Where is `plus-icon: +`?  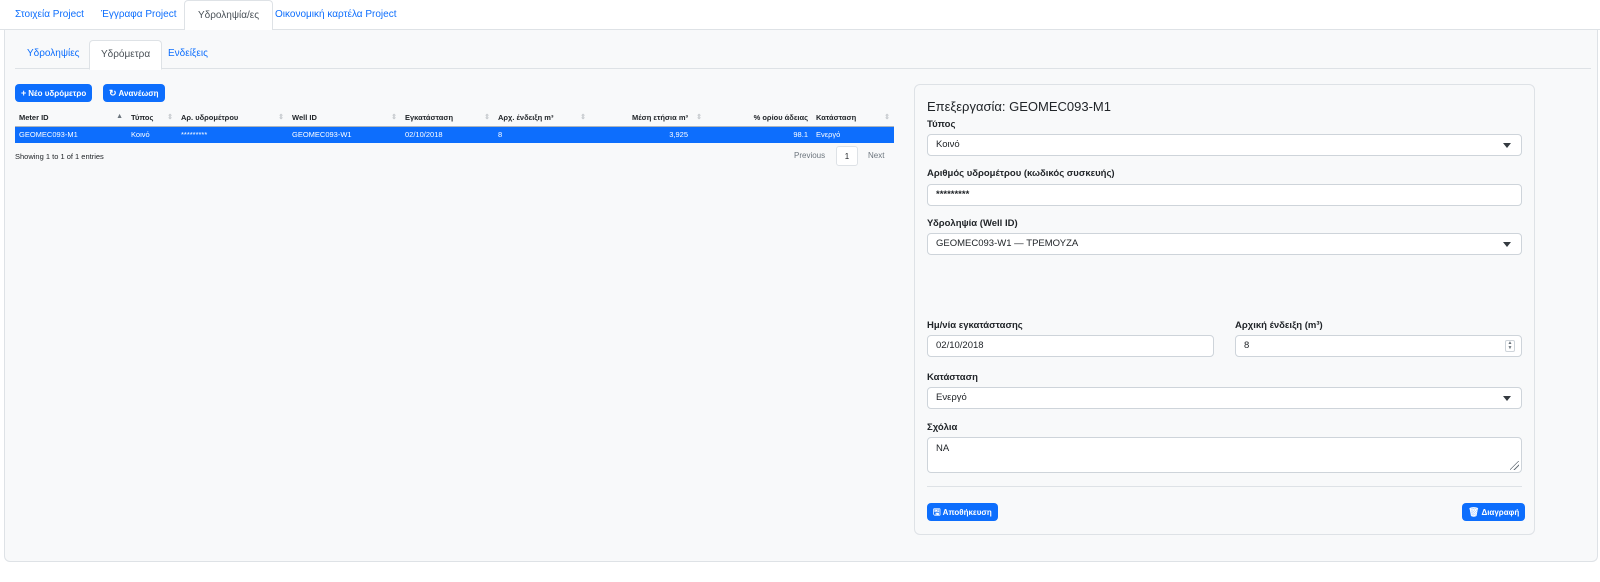
plus-icon: + is located at coordinates (24, 93).